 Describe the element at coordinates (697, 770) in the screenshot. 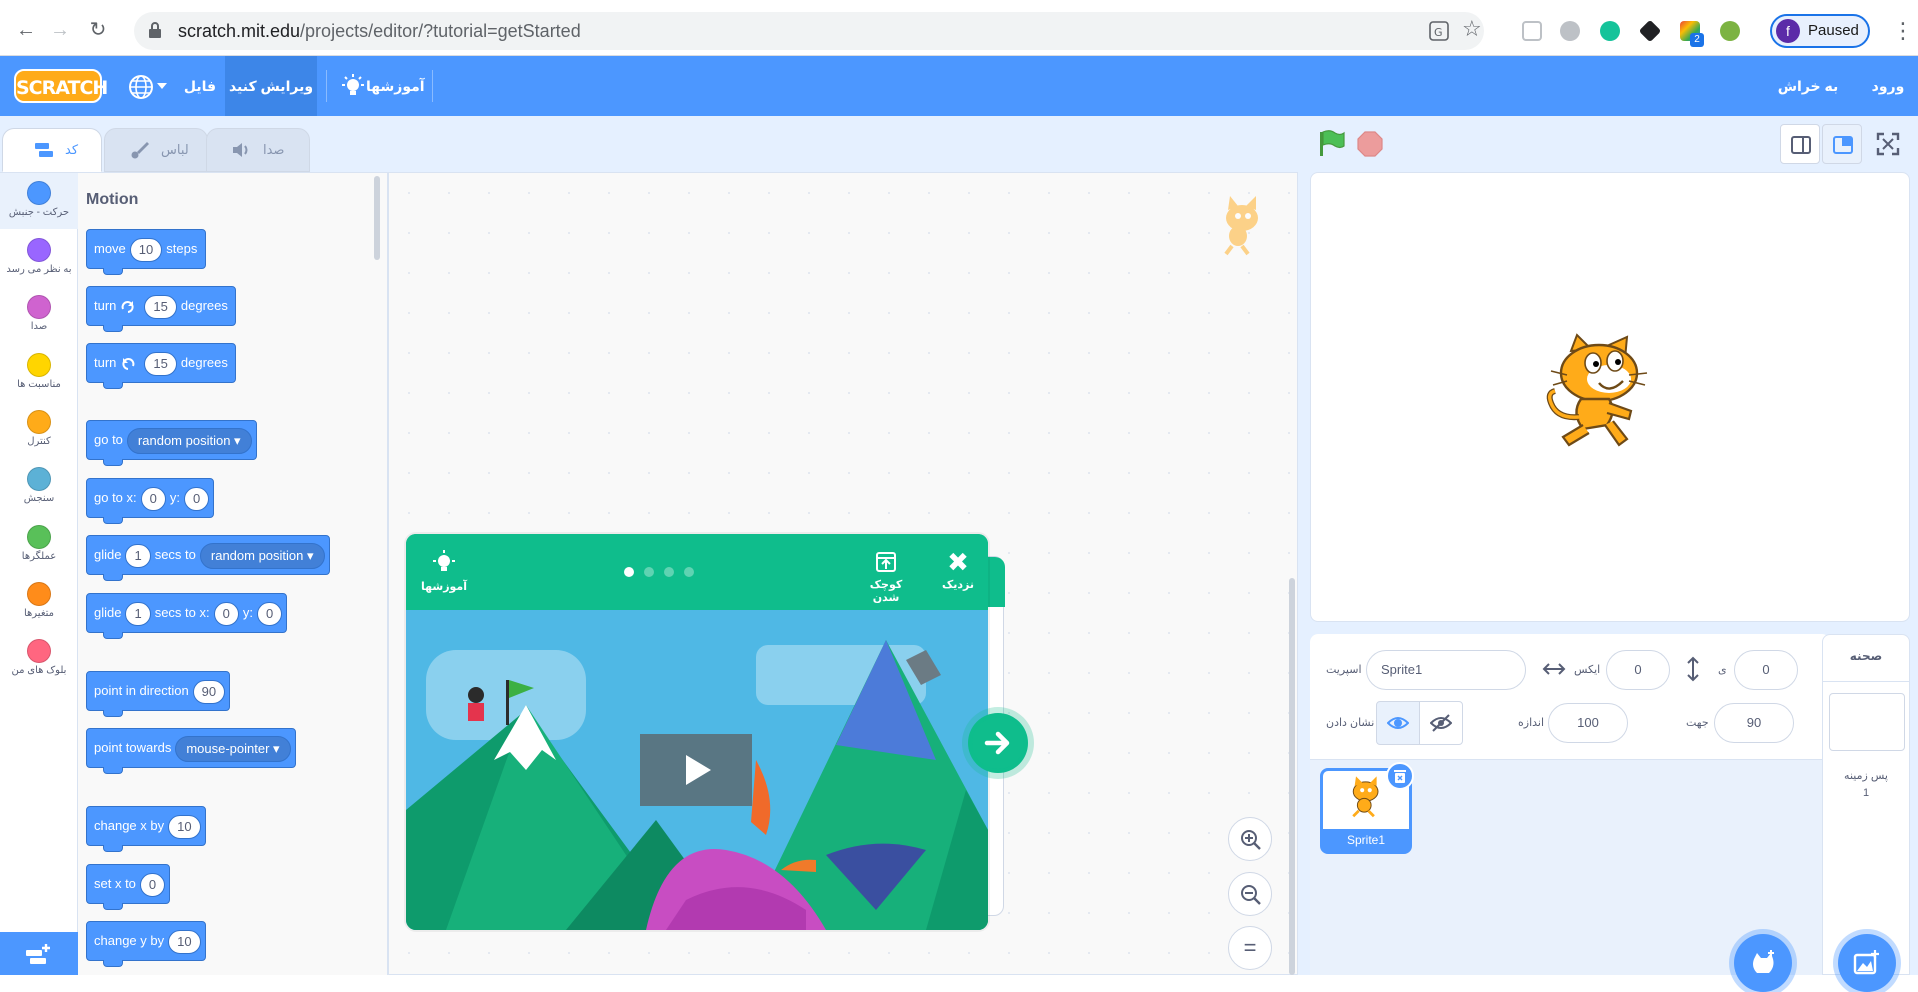

I see `tutorial-video` at that location.